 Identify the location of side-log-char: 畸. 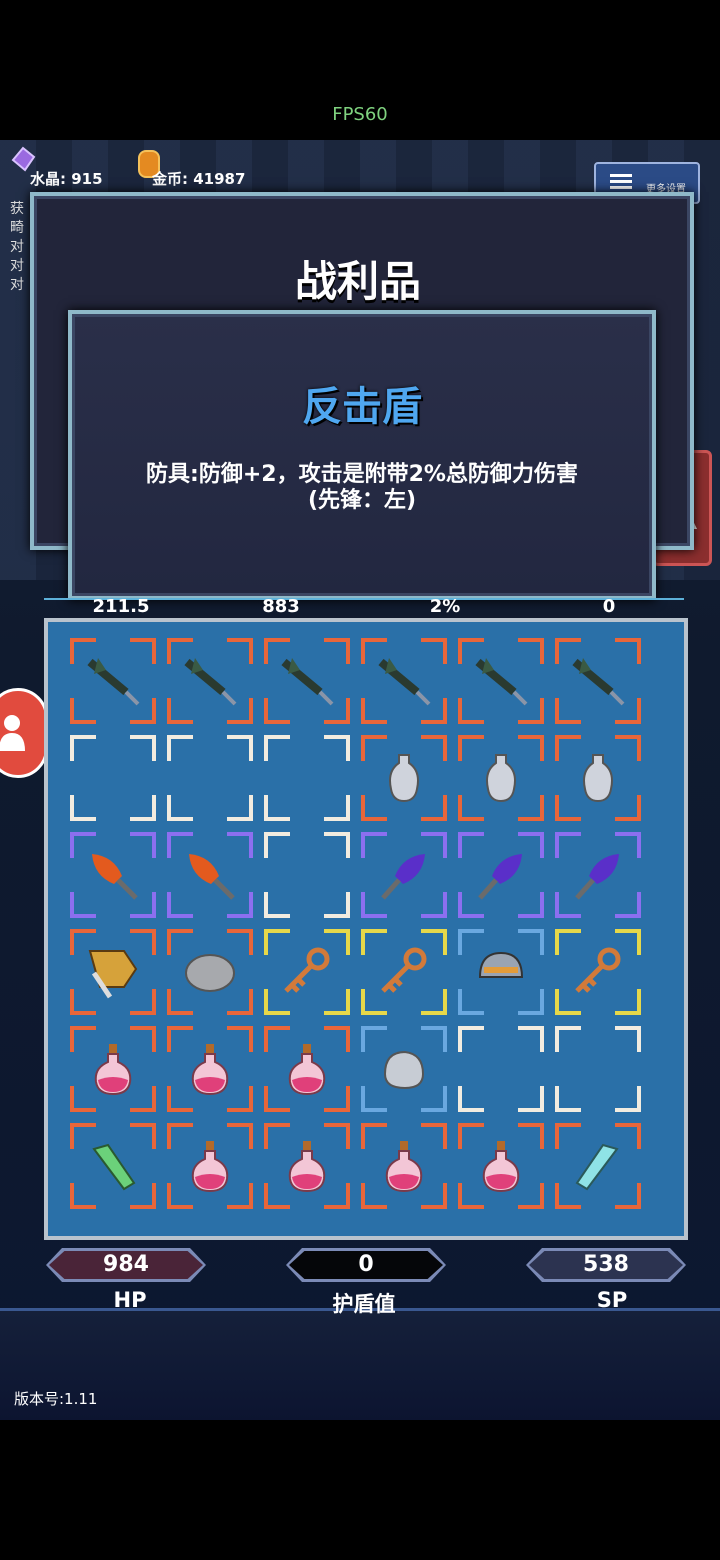
(17, 228).